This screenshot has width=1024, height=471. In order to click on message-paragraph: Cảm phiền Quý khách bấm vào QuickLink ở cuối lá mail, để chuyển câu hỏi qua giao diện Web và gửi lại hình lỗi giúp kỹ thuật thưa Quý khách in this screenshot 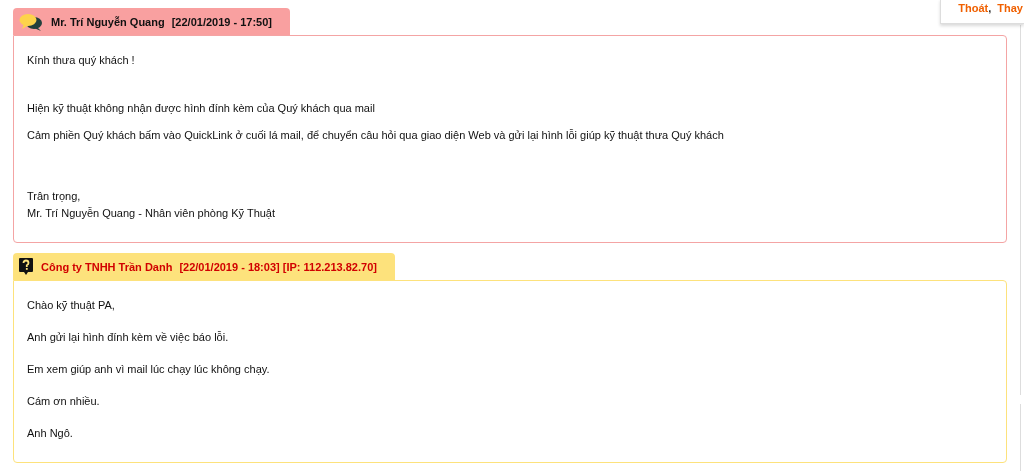, I will do `click(376, 135)`.